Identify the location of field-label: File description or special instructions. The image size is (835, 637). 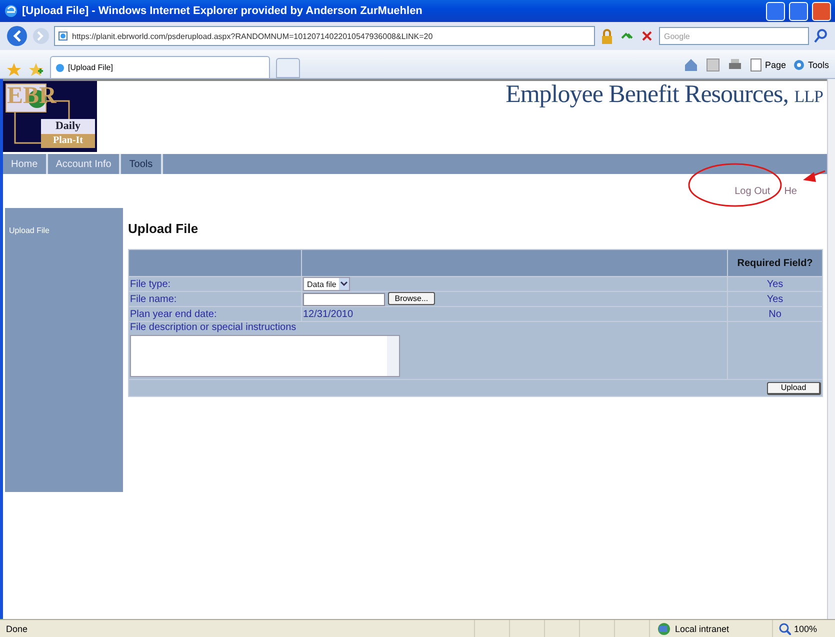
(214, 327).